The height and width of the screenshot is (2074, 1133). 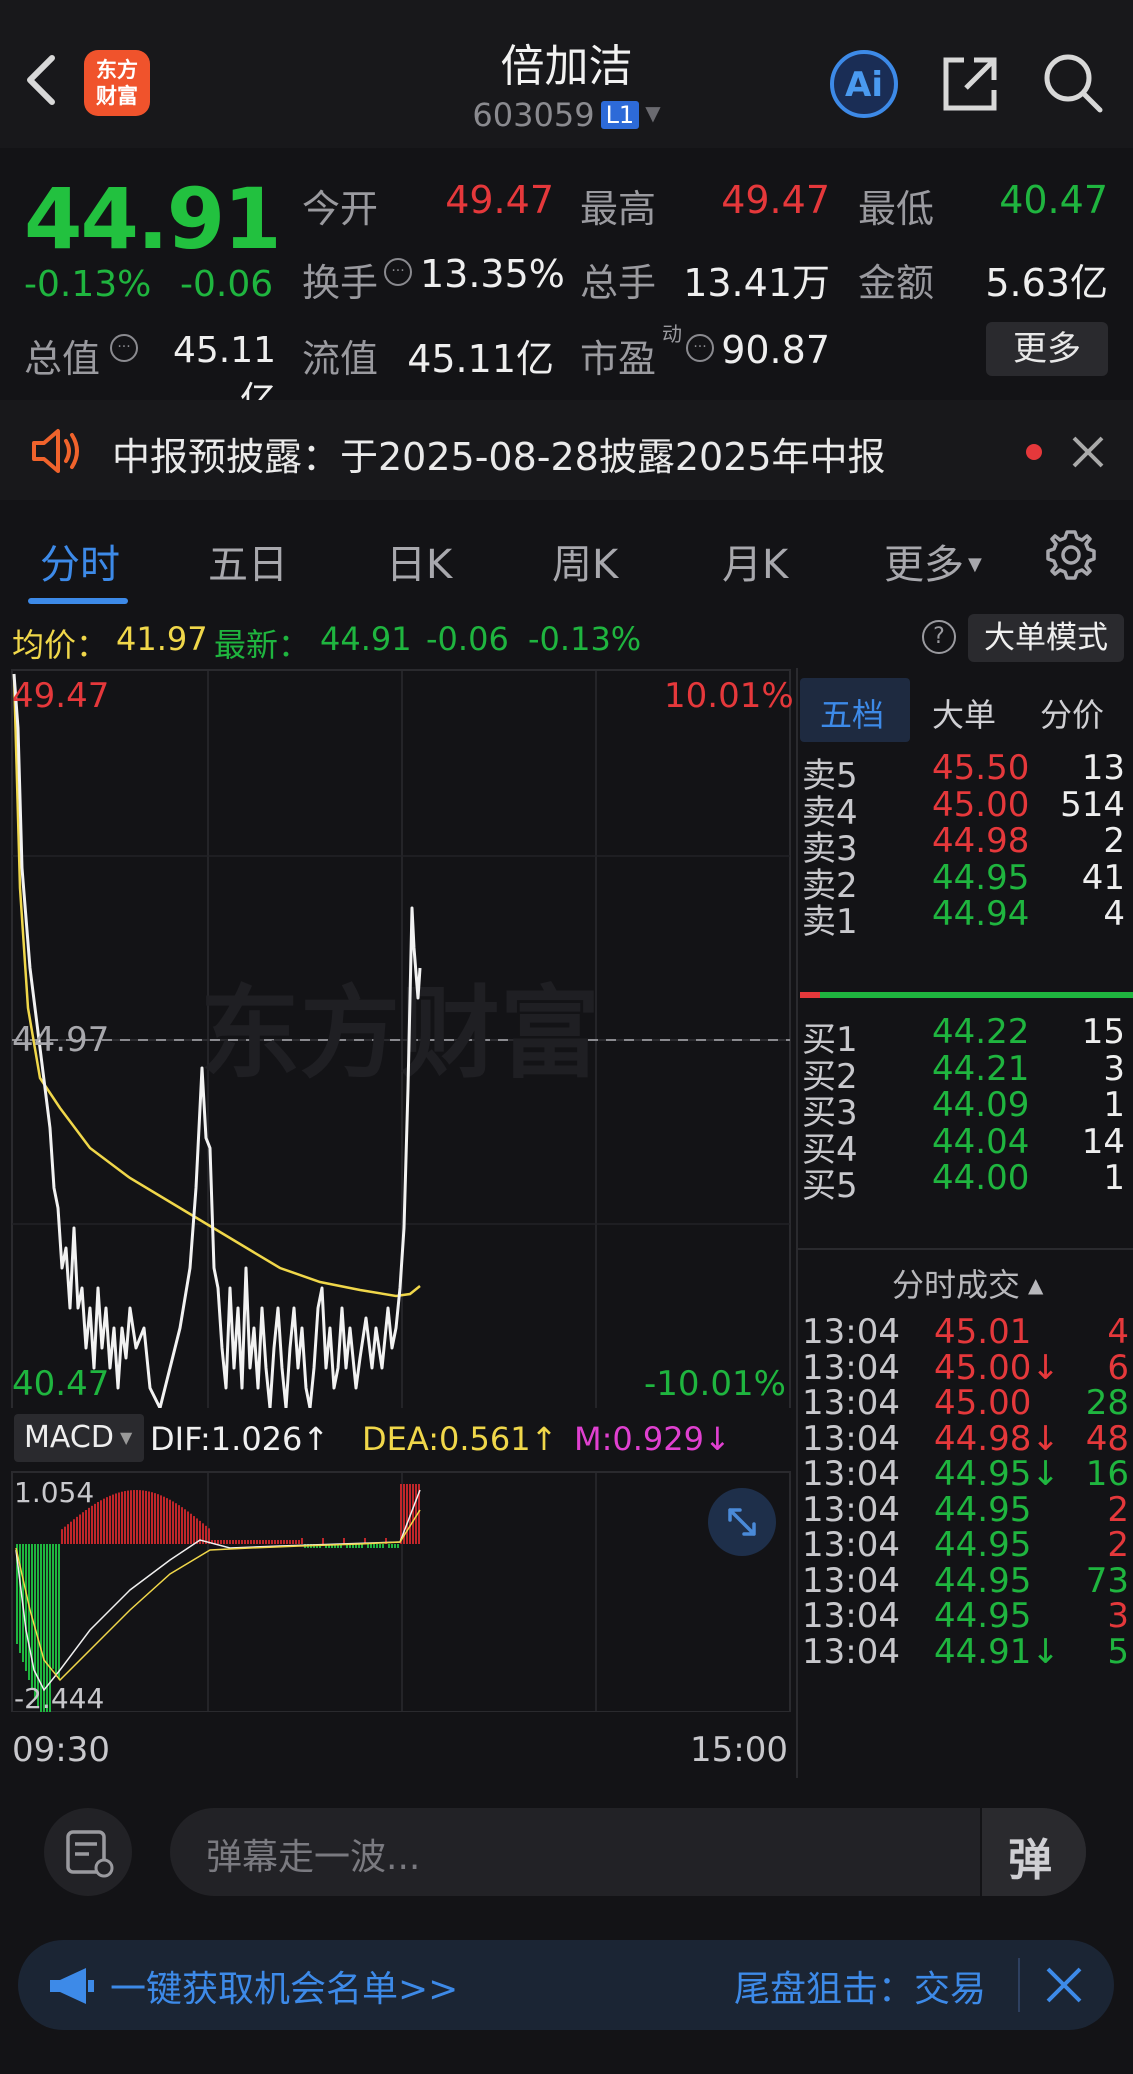 I want to click on ai-button: Ai, so click(x=864, y=86).